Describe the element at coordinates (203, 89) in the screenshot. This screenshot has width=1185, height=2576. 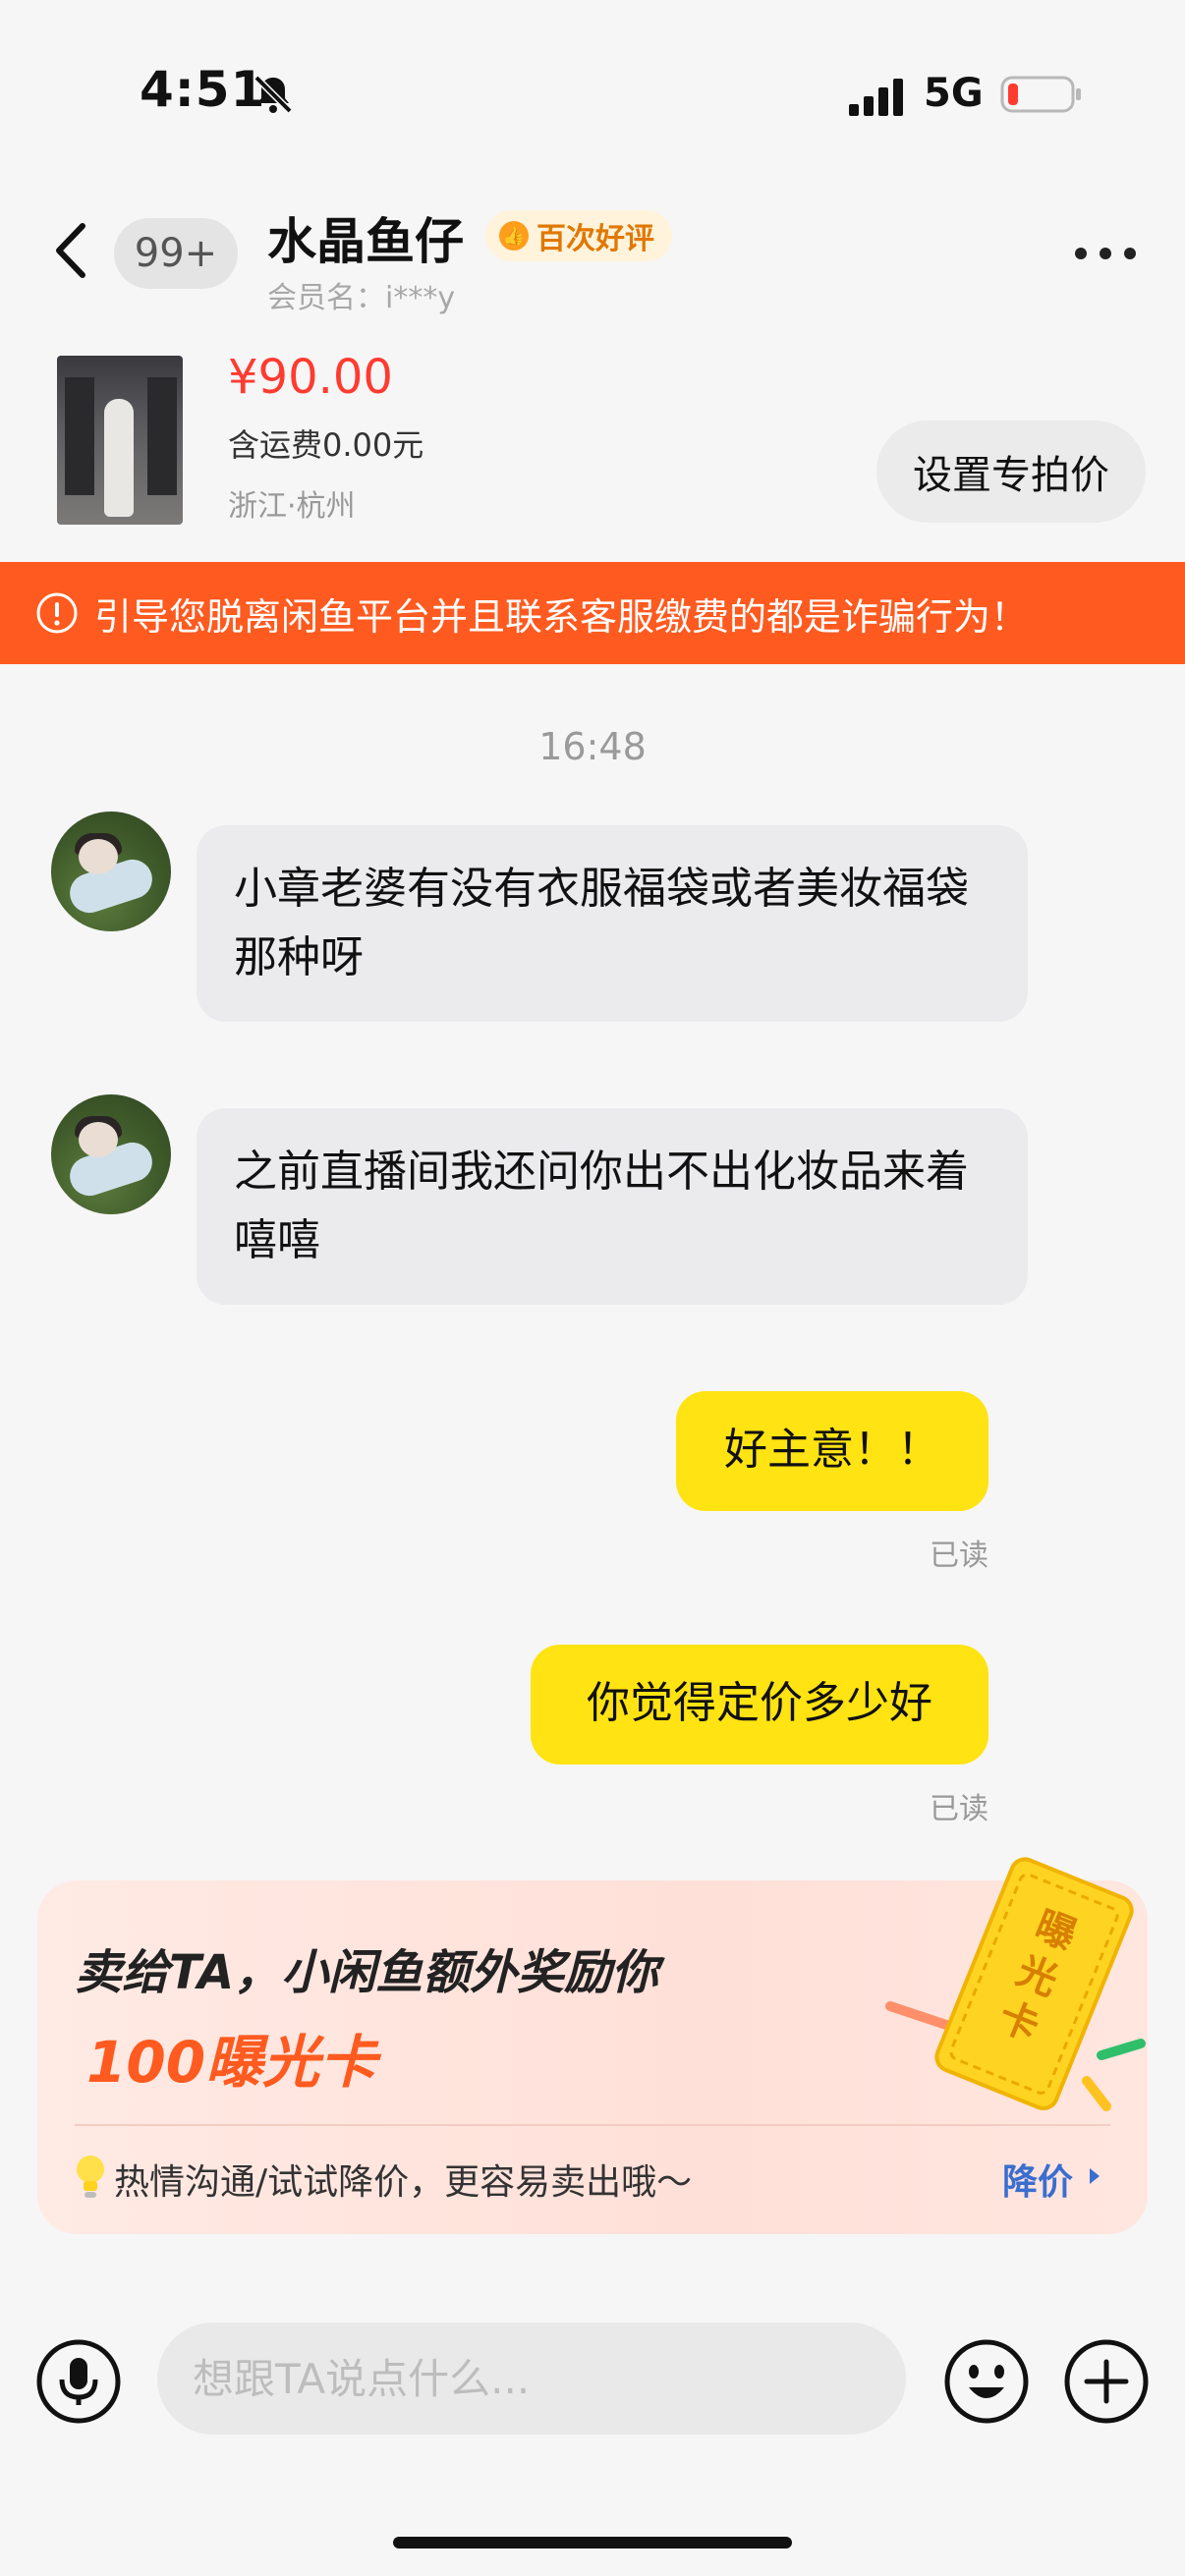
I see `status-time: 4:51` at that location.